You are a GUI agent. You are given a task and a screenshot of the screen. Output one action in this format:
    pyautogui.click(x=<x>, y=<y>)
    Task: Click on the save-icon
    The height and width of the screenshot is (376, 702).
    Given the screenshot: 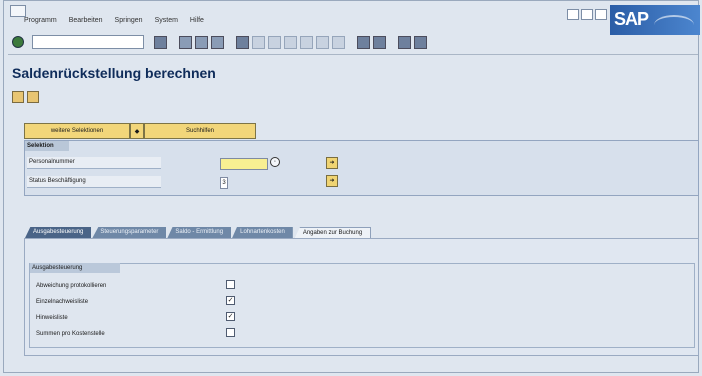 What is the action you would take?
    pyautogui.click(x=160, y=42)
    